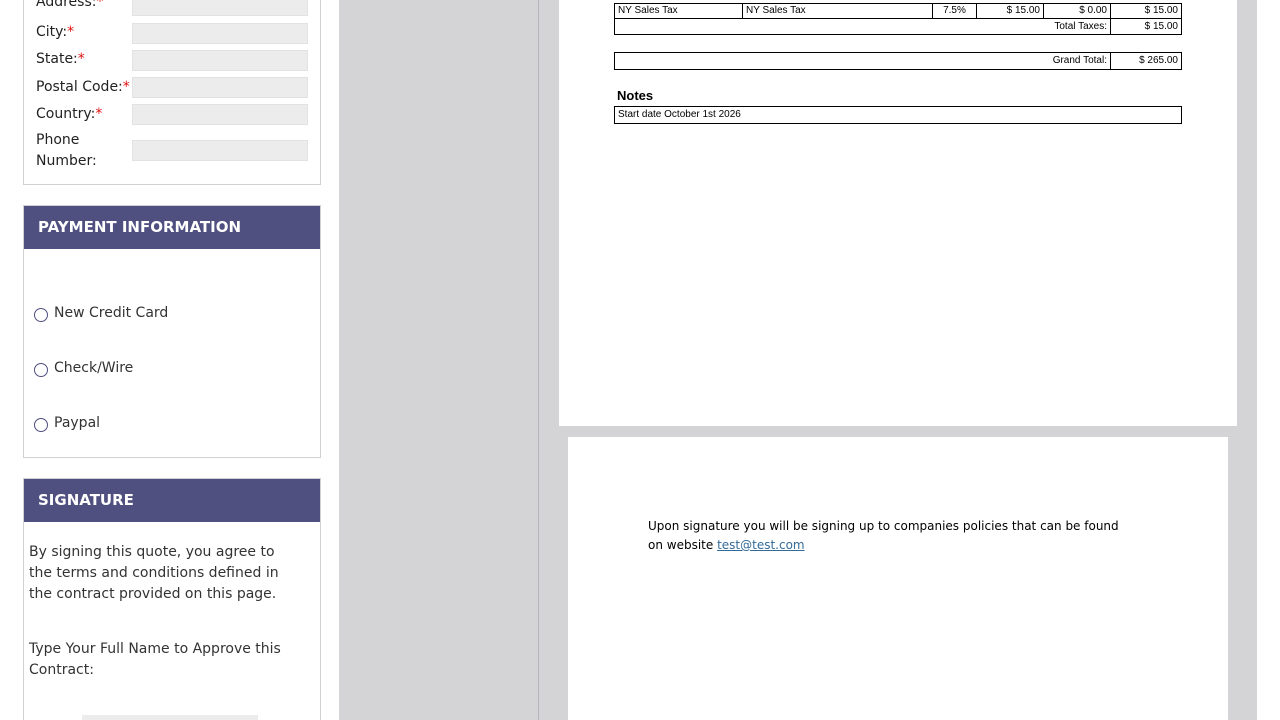  Describe the element at coordinates (1010, 11) in the screenshot. I see `tax-taxable-cell: $ 15.00` at that location.